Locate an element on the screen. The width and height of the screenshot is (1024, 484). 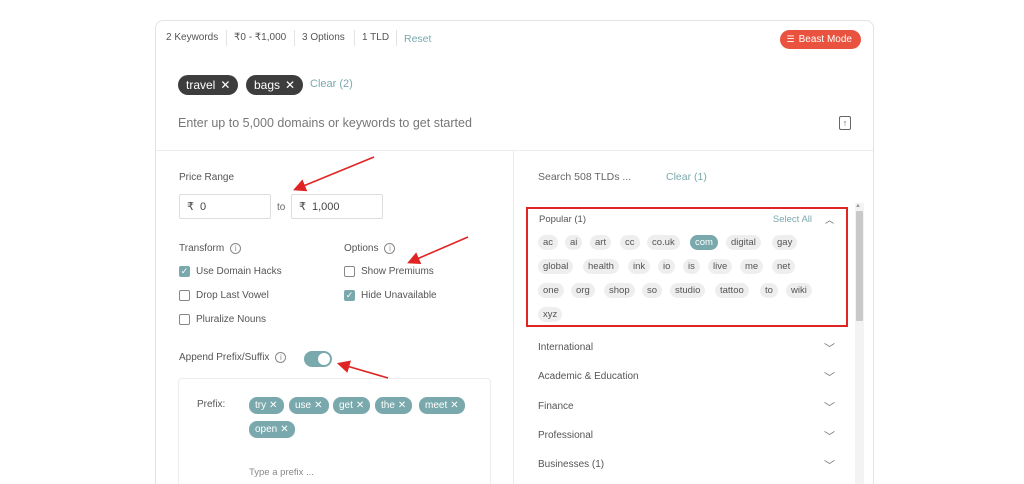
prefix-chip-label: get is located at coordinates (346, 405).